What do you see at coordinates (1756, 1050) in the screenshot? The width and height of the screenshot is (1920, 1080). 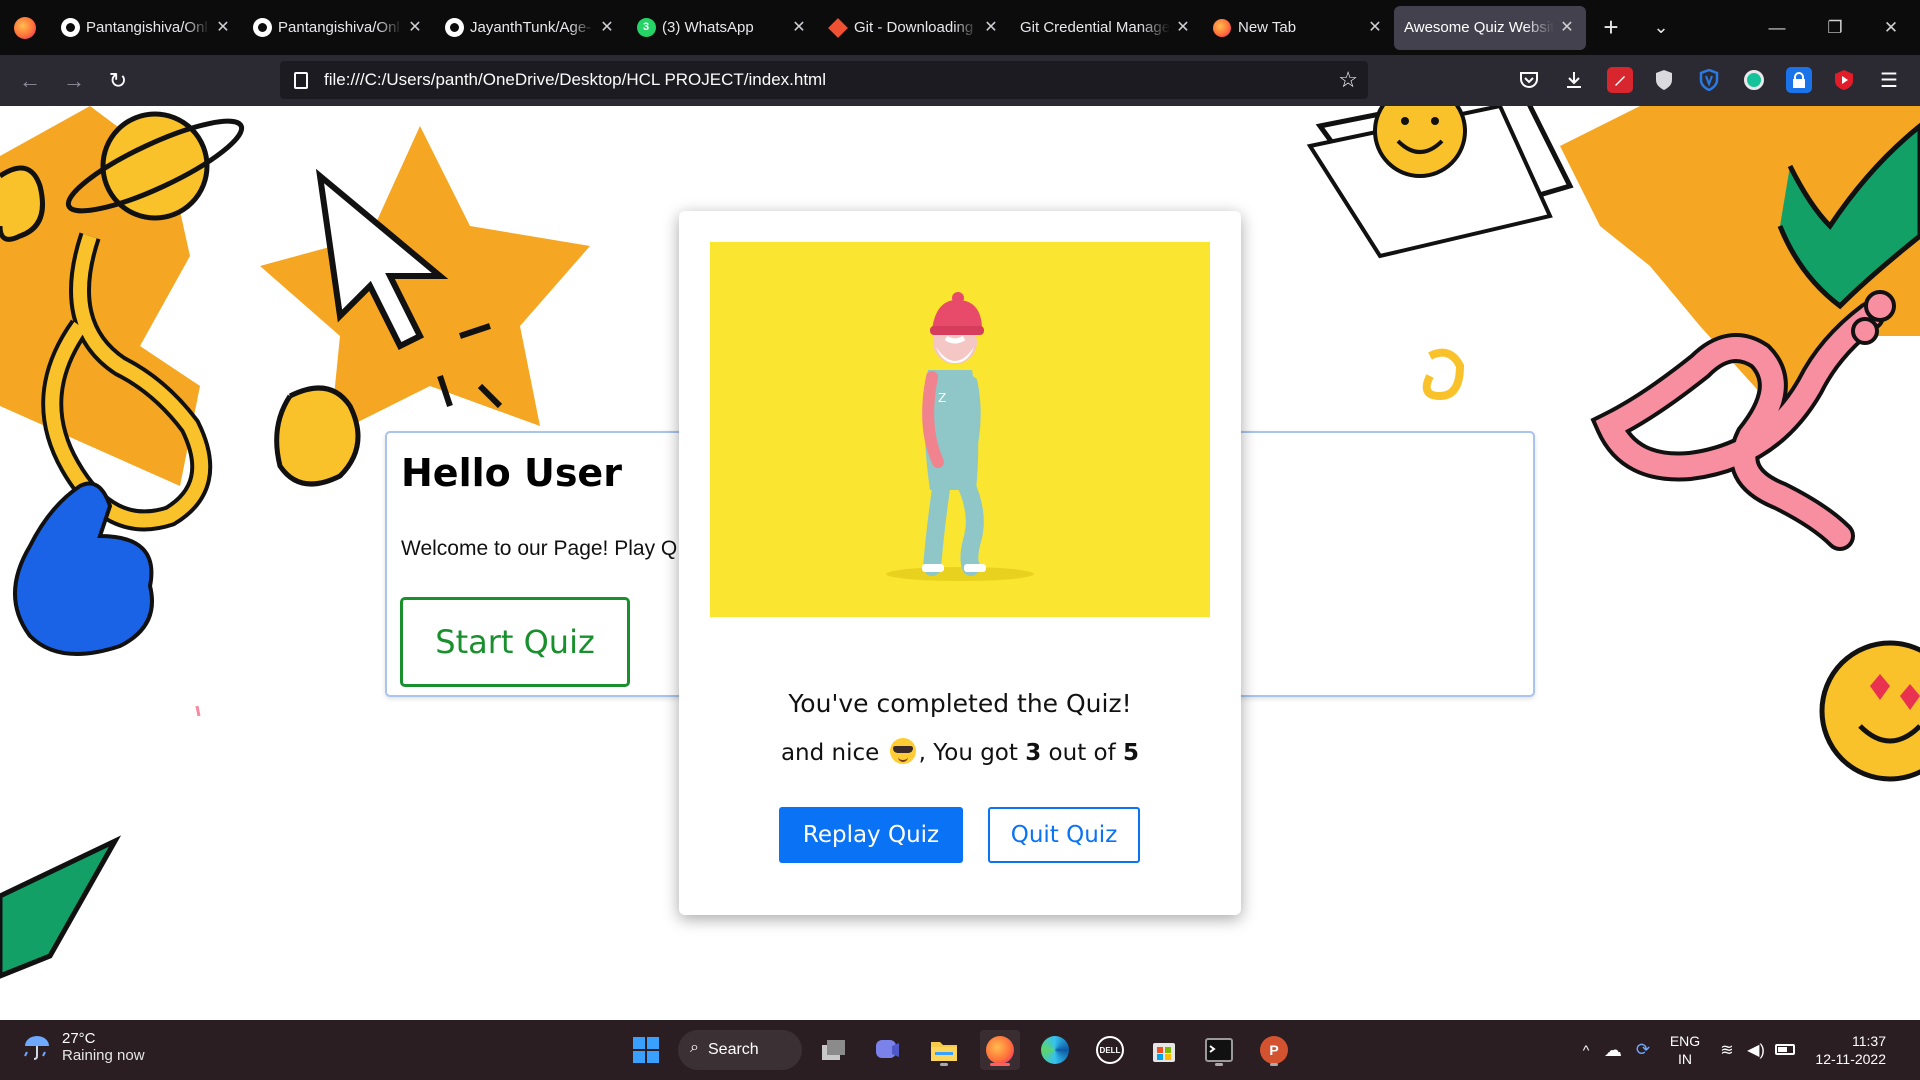 I see `volume-icon: ◀)` at bounding box center [1756, 1050].